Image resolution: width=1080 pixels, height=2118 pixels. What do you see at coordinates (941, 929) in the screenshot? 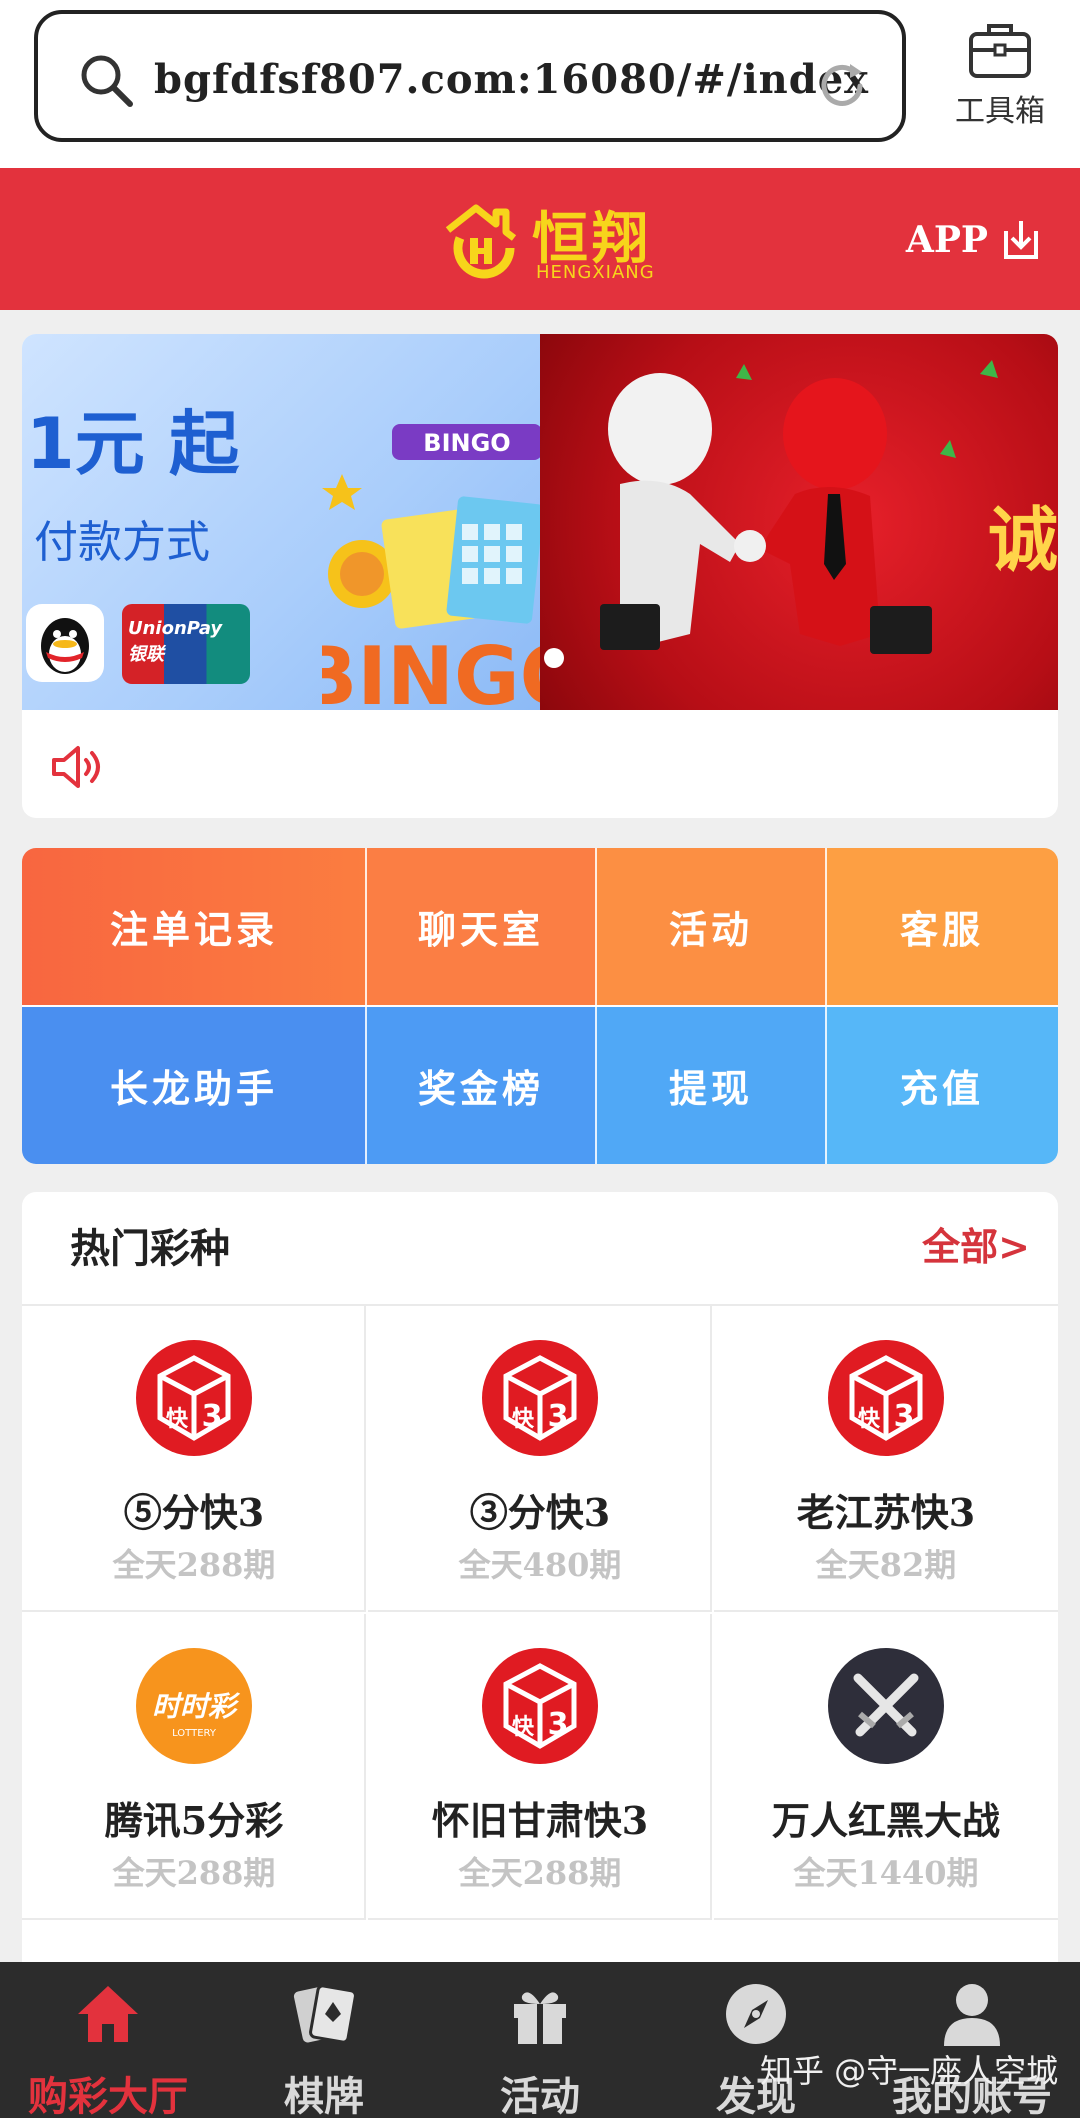
I see `quick-label: 客服` at bounding box center [941, 929].